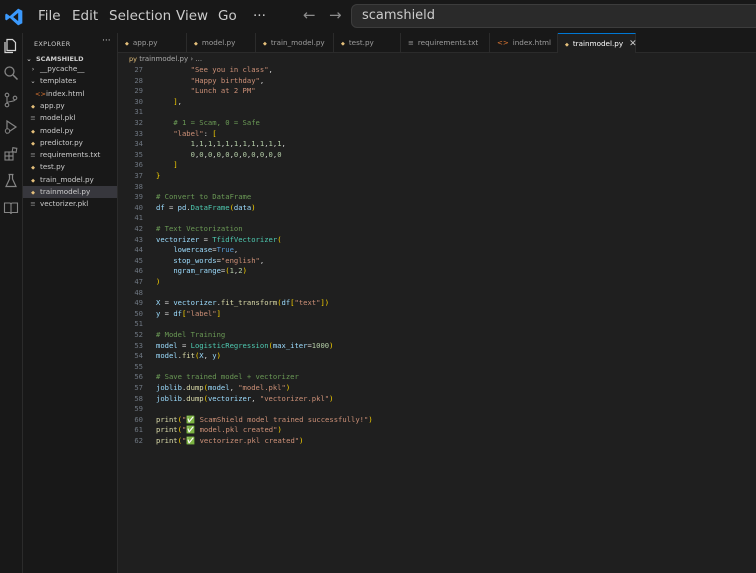  I want to click on line-number: 42, so click(138, 228).